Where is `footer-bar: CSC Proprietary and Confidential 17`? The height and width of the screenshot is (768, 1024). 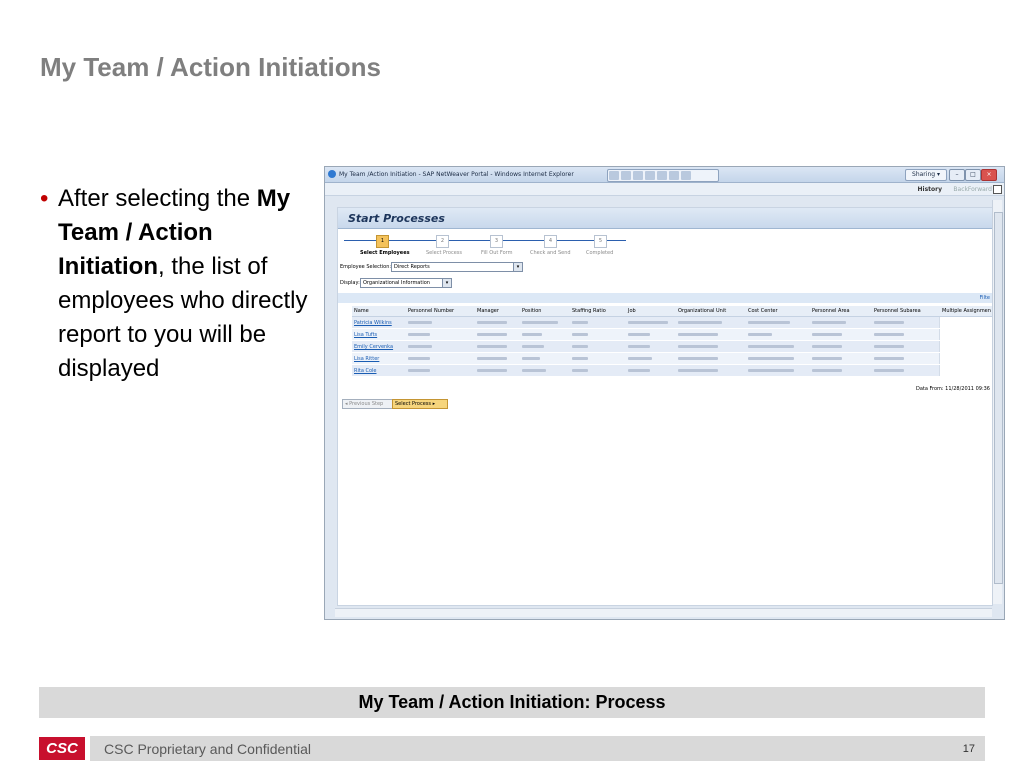
footer-bar: CSC Proprietary and Confidential 17 is located at coordinates (537, 748).